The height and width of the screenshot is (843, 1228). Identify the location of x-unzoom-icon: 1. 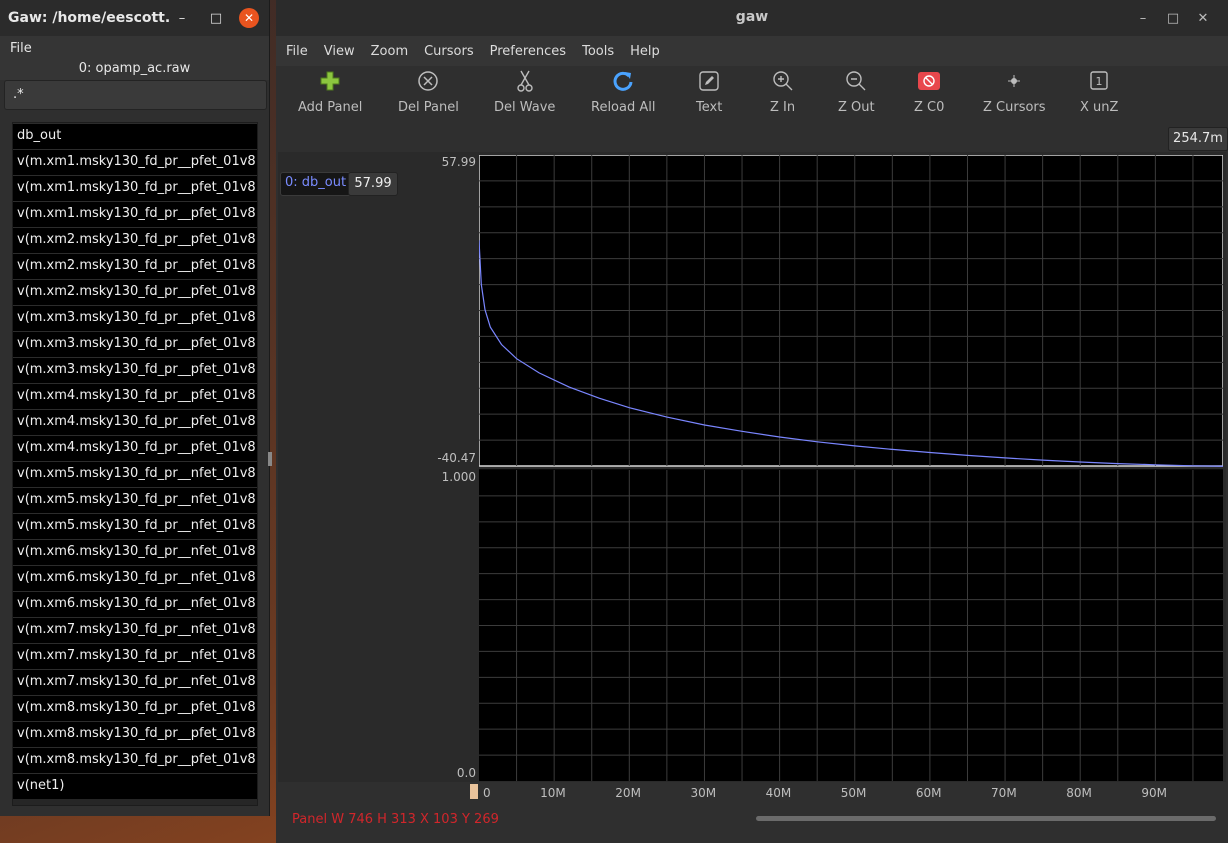
(1099, 81).